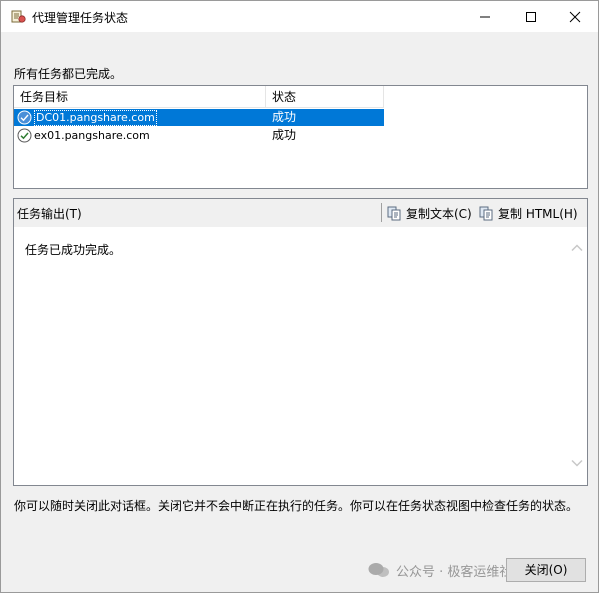 Image resolution: width=599 pixels, height=593 pixels. Describe the element at coordinates (95, 117) in the screenshot. I see `target-name: DC01.pangshare.com` at that location.